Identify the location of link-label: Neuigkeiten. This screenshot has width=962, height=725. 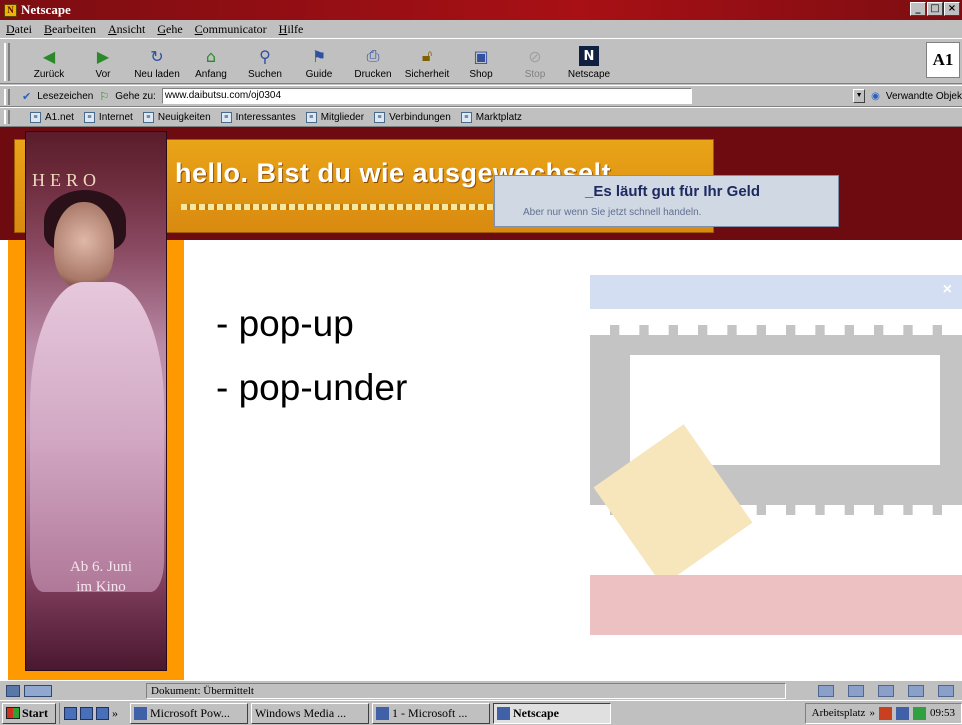
(184, 117).